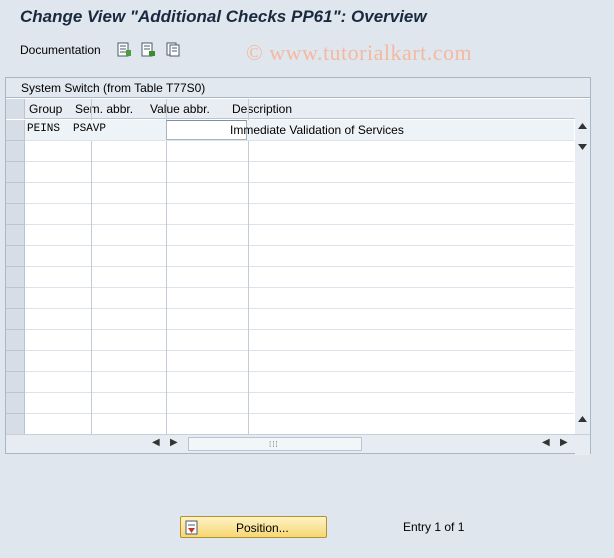 Image resolution: width=614 pixels, height=558 pixels. I want to click on entry-counter: Entry 1 of 1, so click(434, 527).